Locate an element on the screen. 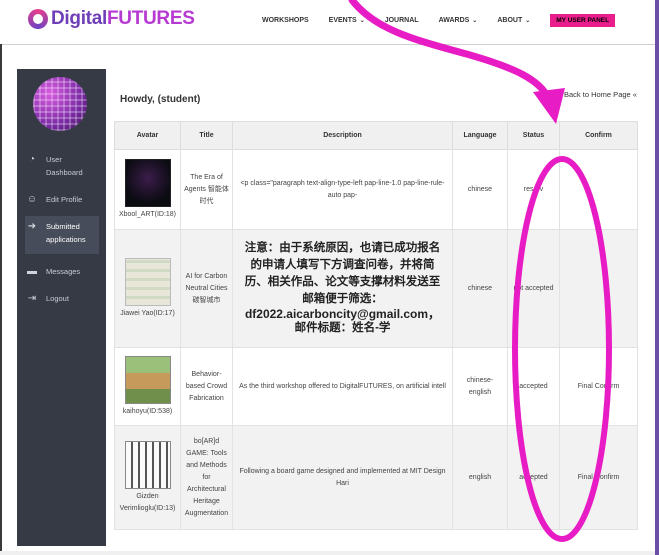  sidebar-item-dashboard: ◔ User Dashboard is located at coordinates (62, 166).